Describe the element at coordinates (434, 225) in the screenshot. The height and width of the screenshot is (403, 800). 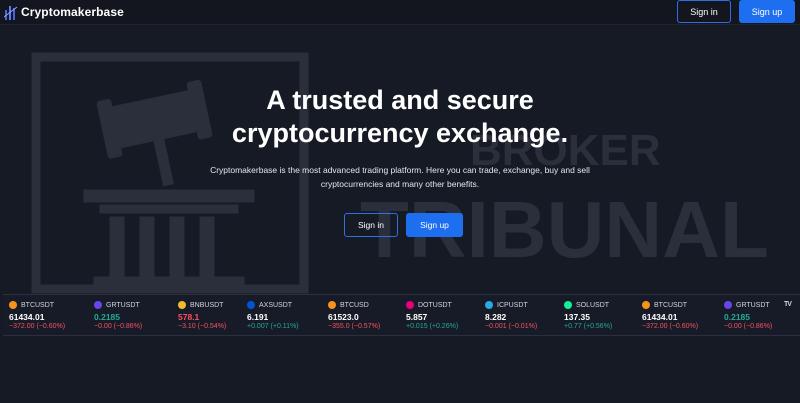
I see `hero-signup-button: Sign up` at that location.